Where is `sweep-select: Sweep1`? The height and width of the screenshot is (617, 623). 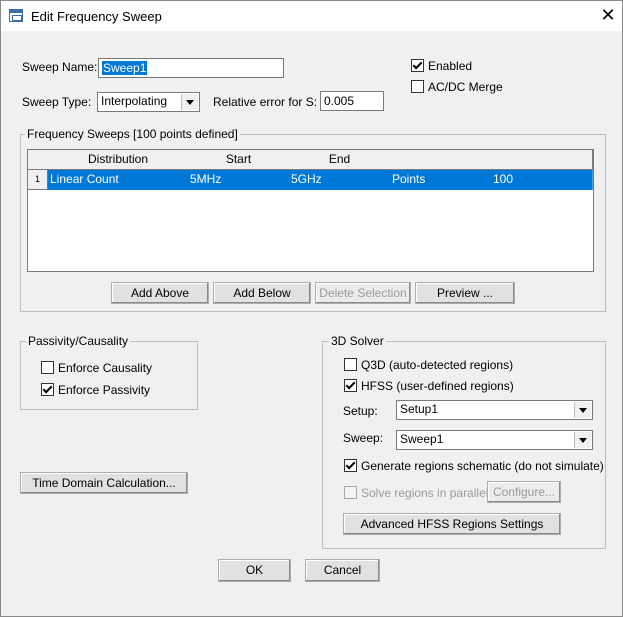
sweep-select: Sweep1 is located at coordinates (494, 440).